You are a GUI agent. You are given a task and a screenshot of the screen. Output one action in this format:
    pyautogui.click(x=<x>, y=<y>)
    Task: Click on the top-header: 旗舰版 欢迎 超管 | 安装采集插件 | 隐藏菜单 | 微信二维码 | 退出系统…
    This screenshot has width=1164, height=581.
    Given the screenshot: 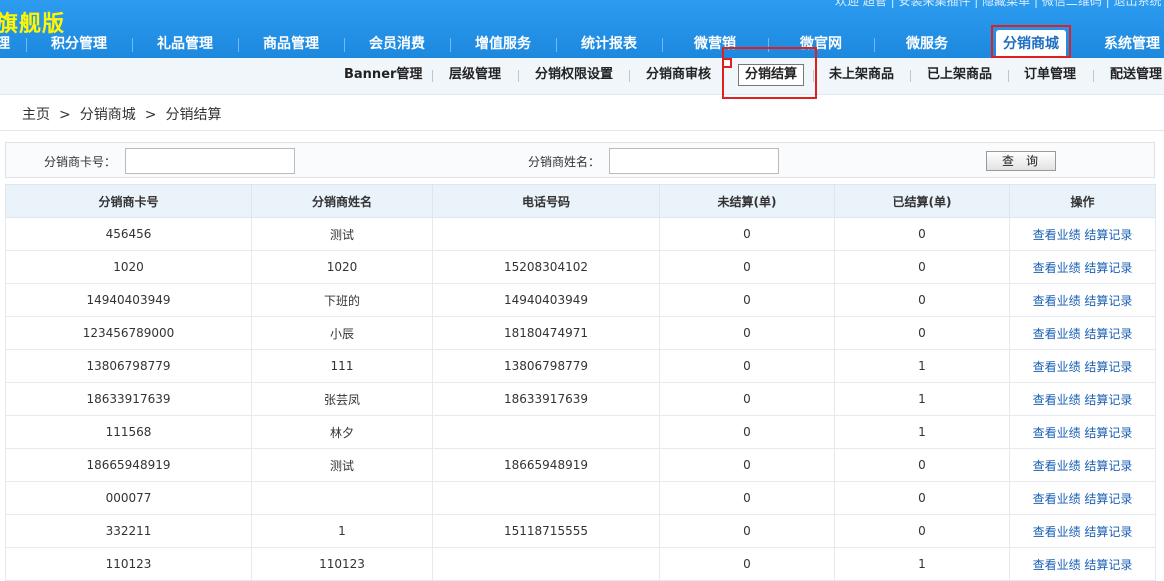 What is the action you would take?
    pyautogui.click(x=582, y=29)
    